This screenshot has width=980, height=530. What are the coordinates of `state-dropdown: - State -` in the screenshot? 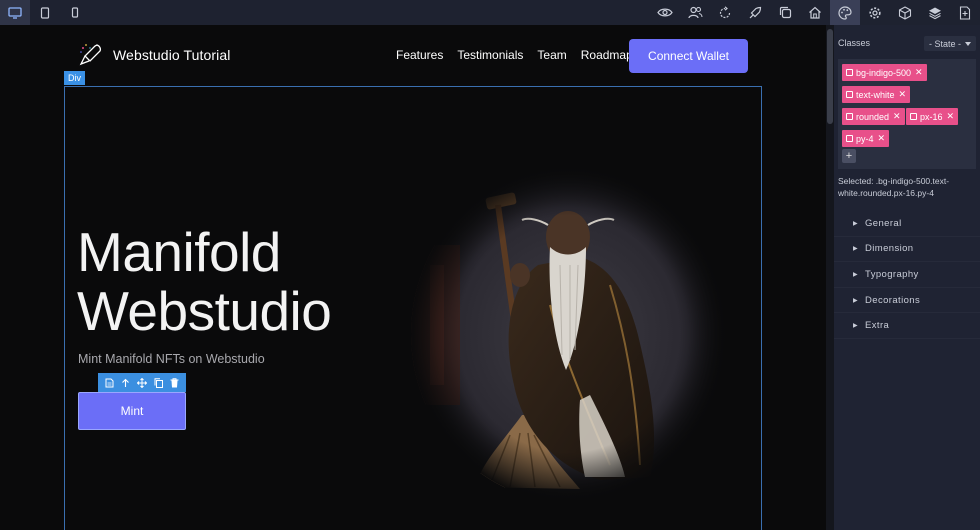 It's located at (950, 43).